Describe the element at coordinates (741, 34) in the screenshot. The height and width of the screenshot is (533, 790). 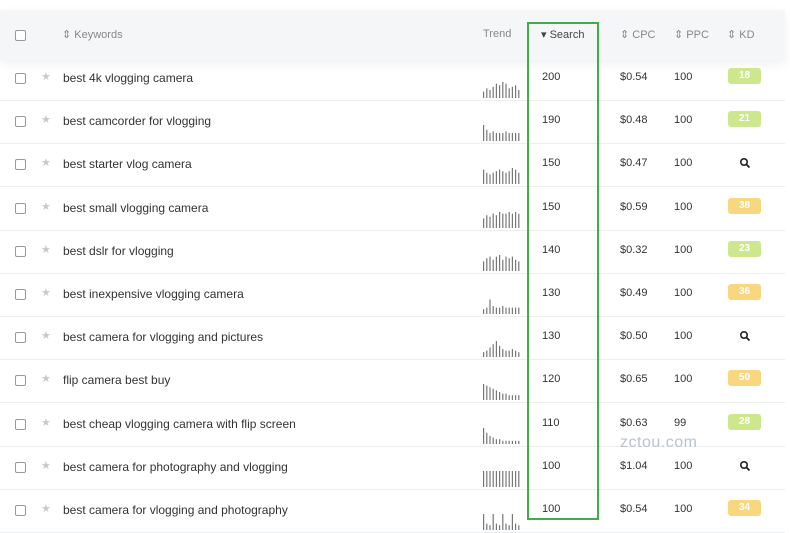
I see `column-header-kd: ⇕ KD` at that location.